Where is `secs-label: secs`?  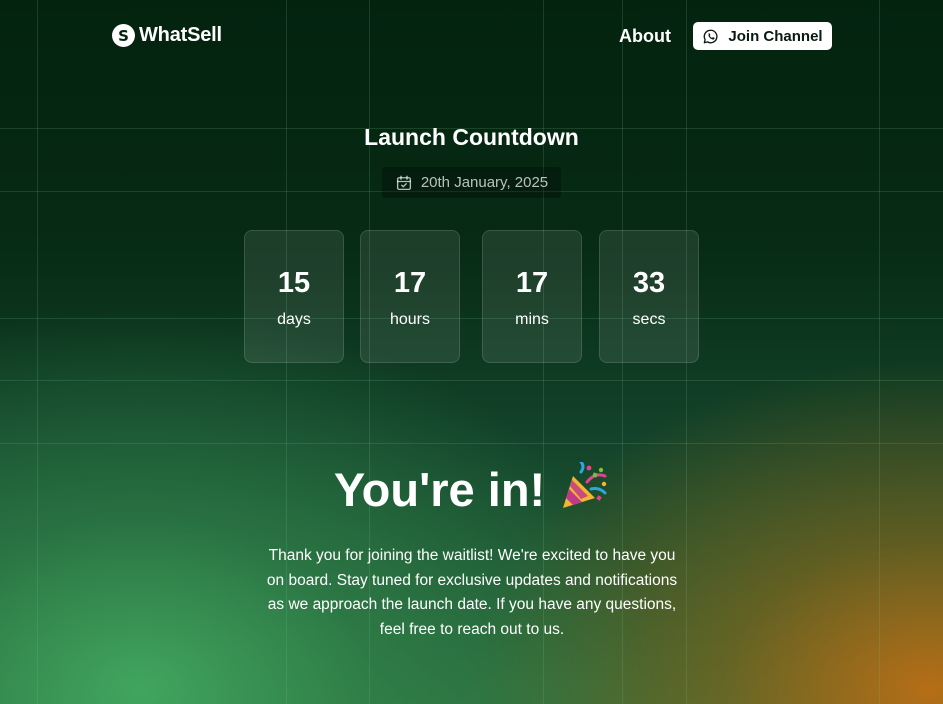 secs-label: secs is located at coordinates (649, 319).